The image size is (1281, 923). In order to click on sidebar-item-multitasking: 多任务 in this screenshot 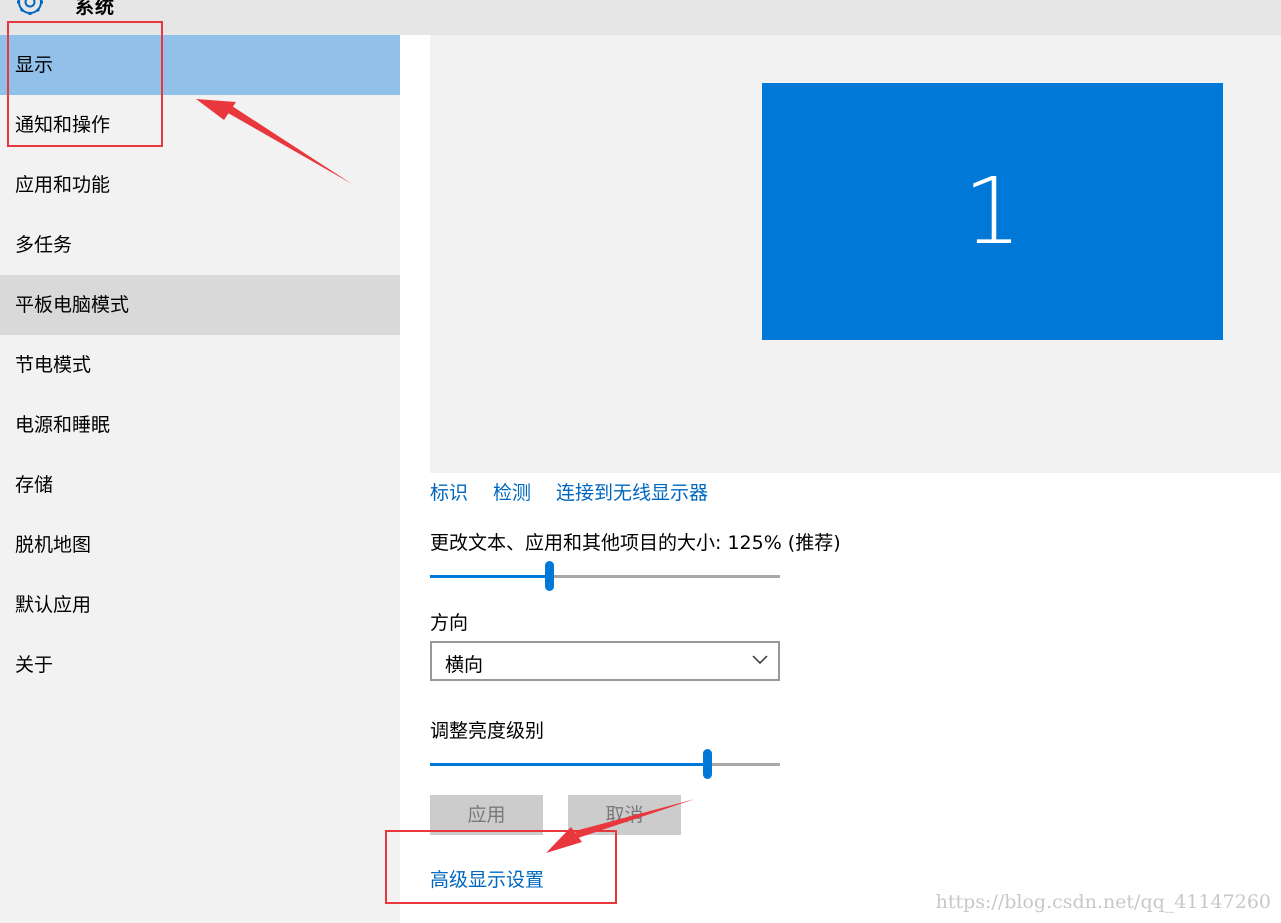, I will do `click(200, 245)`.